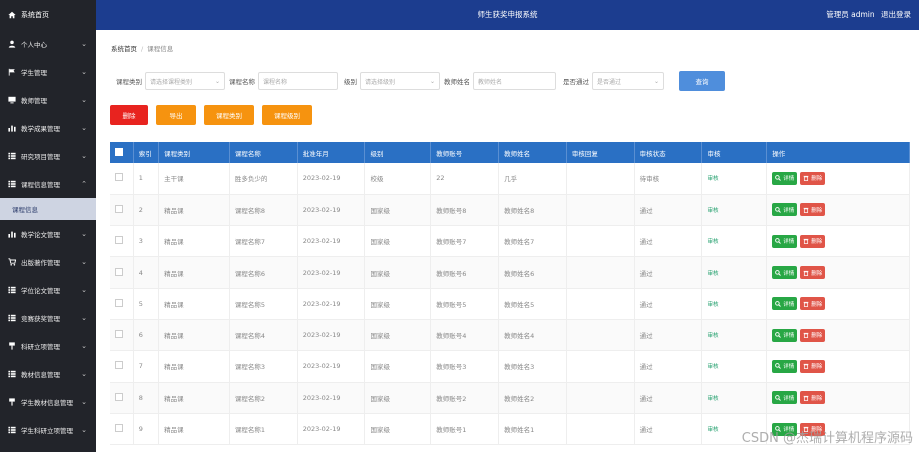 The width and height of the screenshot is (919, 452). Describe the element at coordinates (298, 81) in the screenshot. I see `course-name-input: 课程名称` at that location.